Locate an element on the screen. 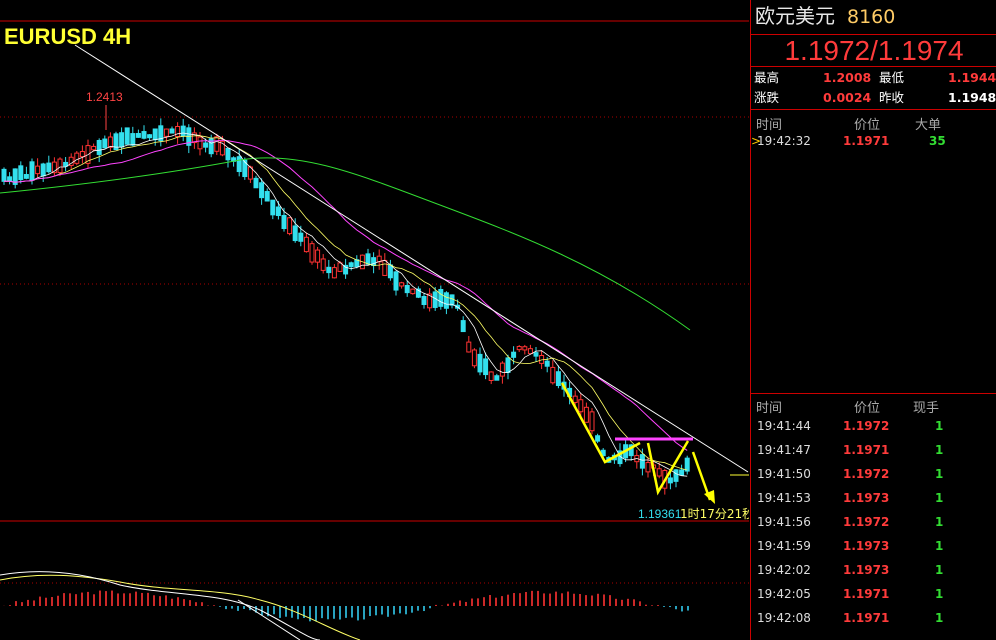  tick-row: 19:42:02 1.1973 1 is located at coordinates (873, 571).